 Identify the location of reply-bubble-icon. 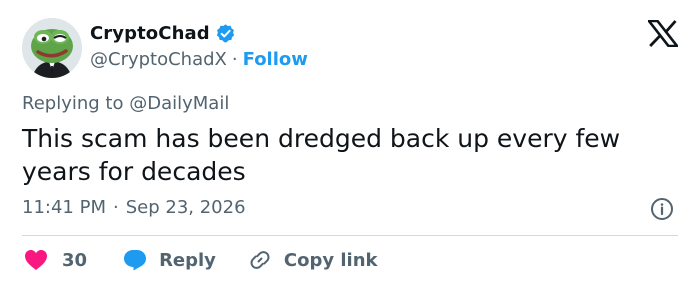
(135, 260).